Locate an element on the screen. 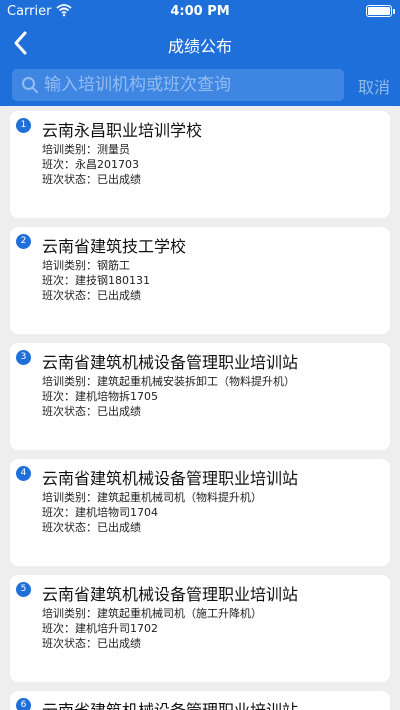 The image size is (400, 710). class-line: 班次：永昌201703 is located at coordinates (90, 164).